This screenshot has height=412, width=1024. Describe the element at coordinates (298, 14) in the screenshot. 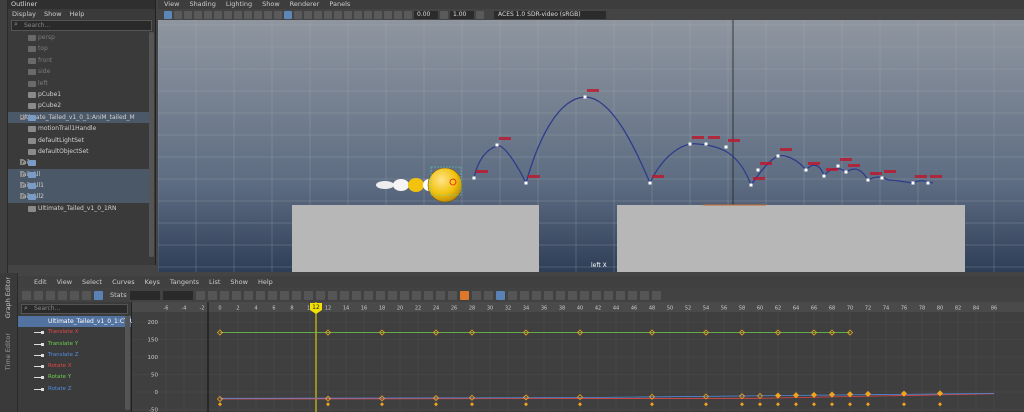

I see `textured-icon` at that location.